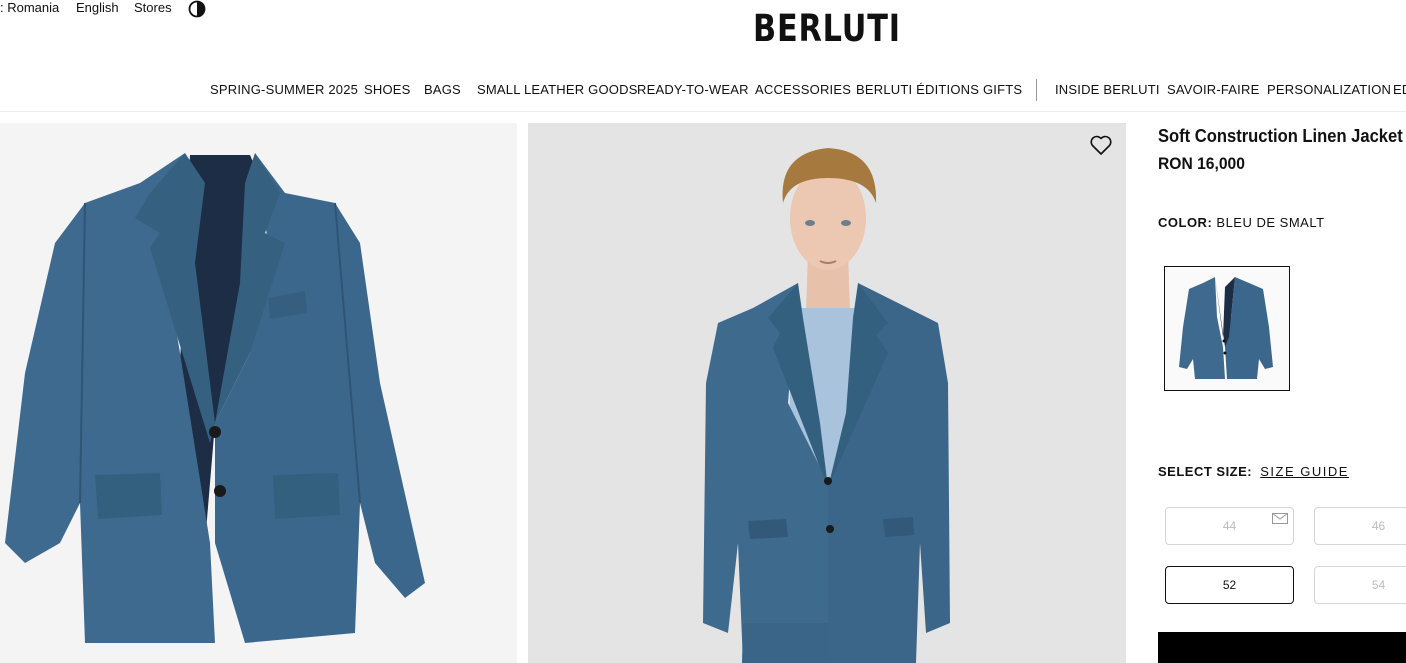 The image size is (1406, 663). Describe the element at coordinates (1227, 328) in the screenshot. I see `color-swatch-bleu-de-smalt` at that location.